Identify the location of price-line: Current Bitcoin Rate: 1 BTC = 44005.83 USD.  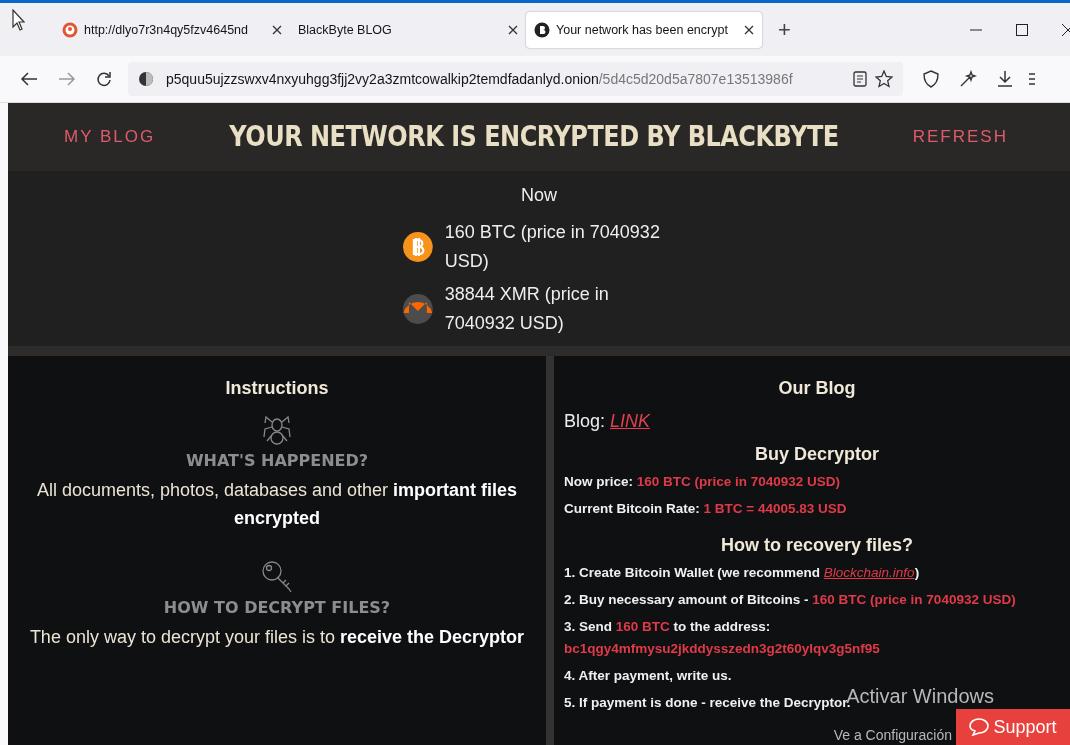
(705, 509).